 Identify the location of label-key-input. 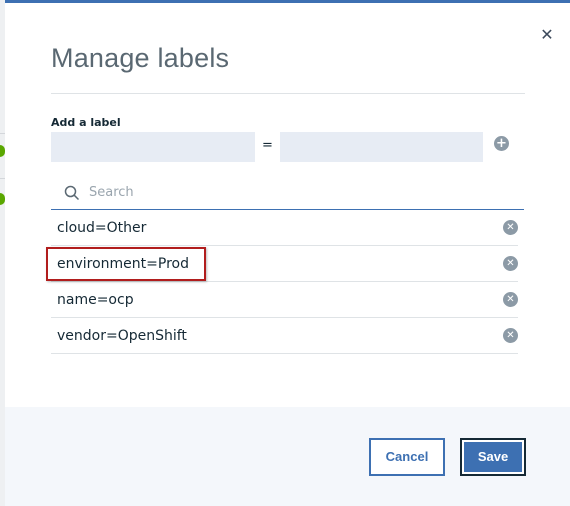
(153, 147).